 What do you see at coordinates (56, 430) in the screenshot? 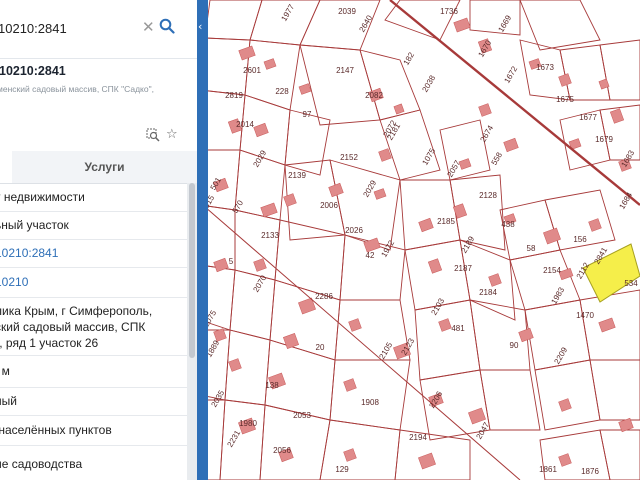
I see `detail-value: населённых пунктов` at bounding box center [56, 430].